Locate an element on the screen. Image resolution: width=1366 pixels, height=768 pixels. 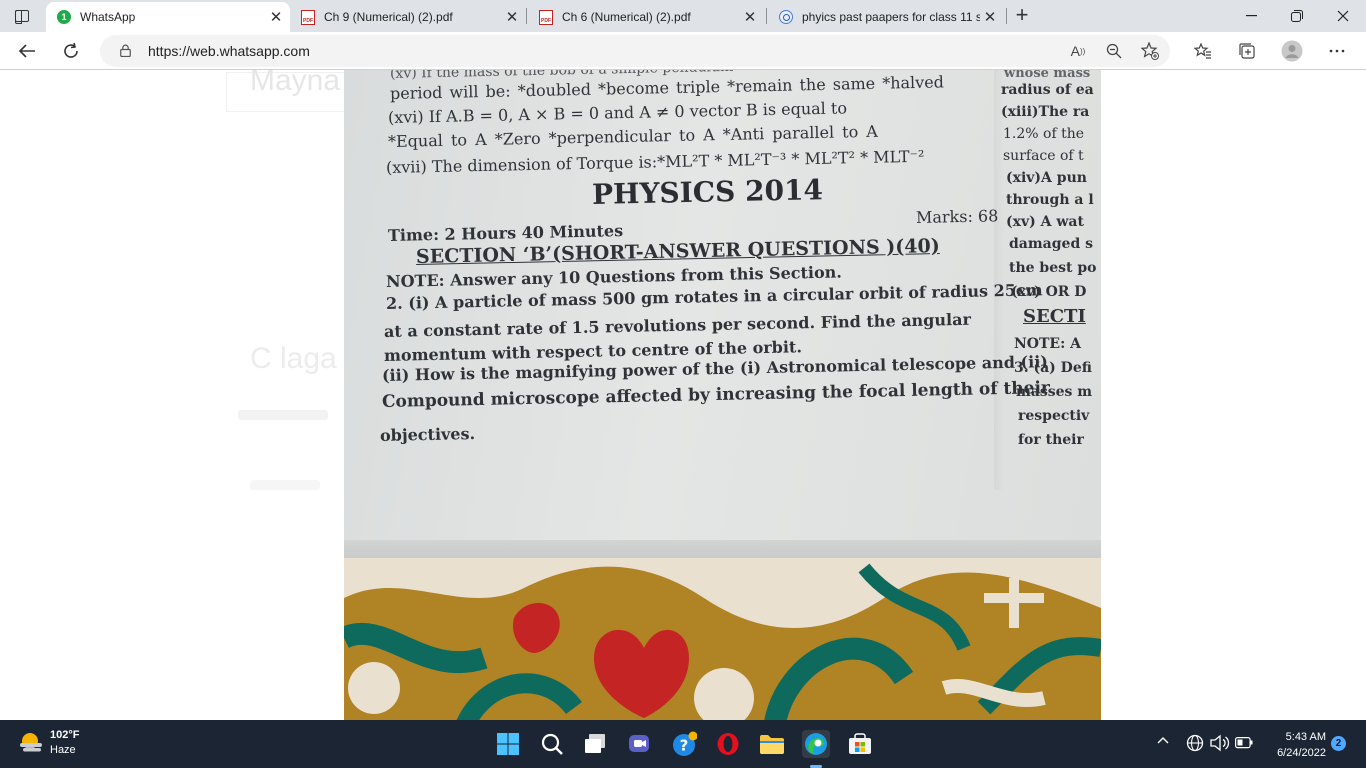
paper-heading: PHYSICS 2014 is located at coordinates (707, 192).